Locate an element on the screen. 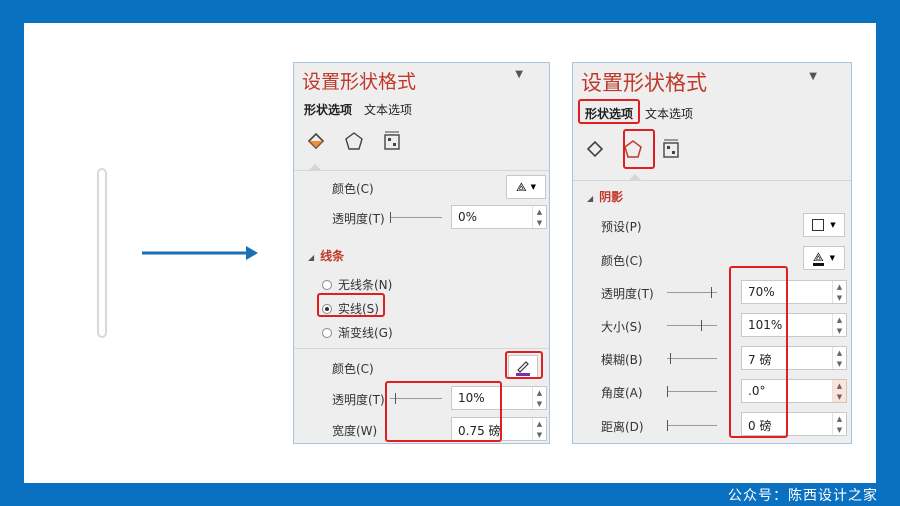 The height and width of the screenshot is (506, 900). shadow-angle-slider is located at coordinates (692, 391).